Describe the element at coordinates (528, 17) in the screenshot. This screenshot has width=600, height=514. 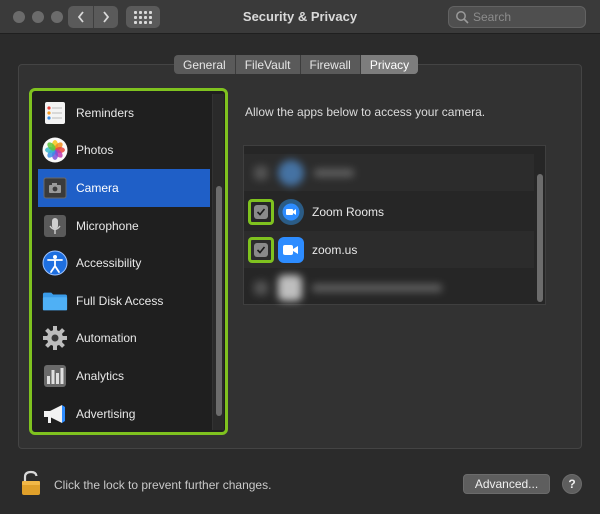
I see `search-input` at that location.